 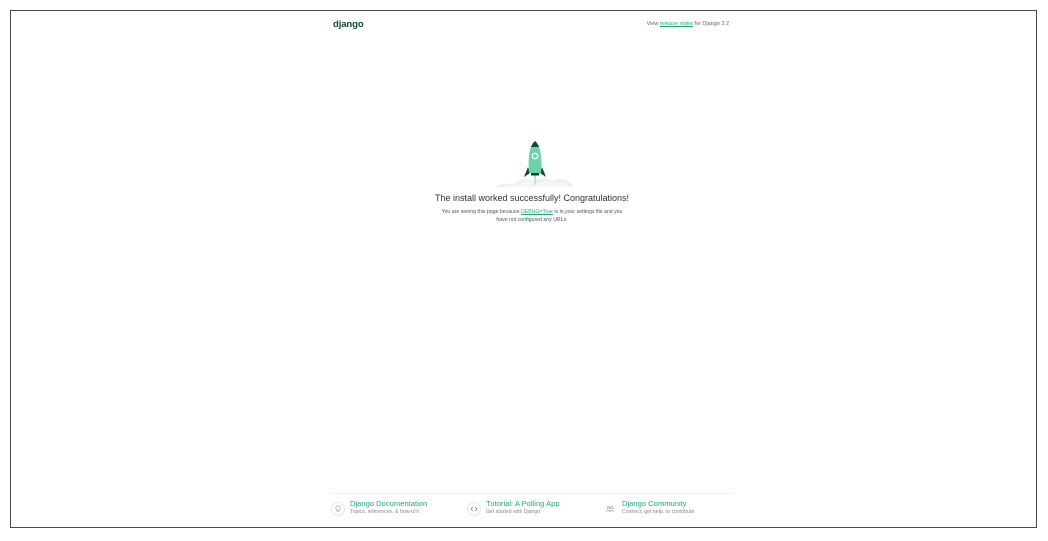 I want to click on release-notes-text: View release notes for Django 3.2, so click(x=688, y=24).